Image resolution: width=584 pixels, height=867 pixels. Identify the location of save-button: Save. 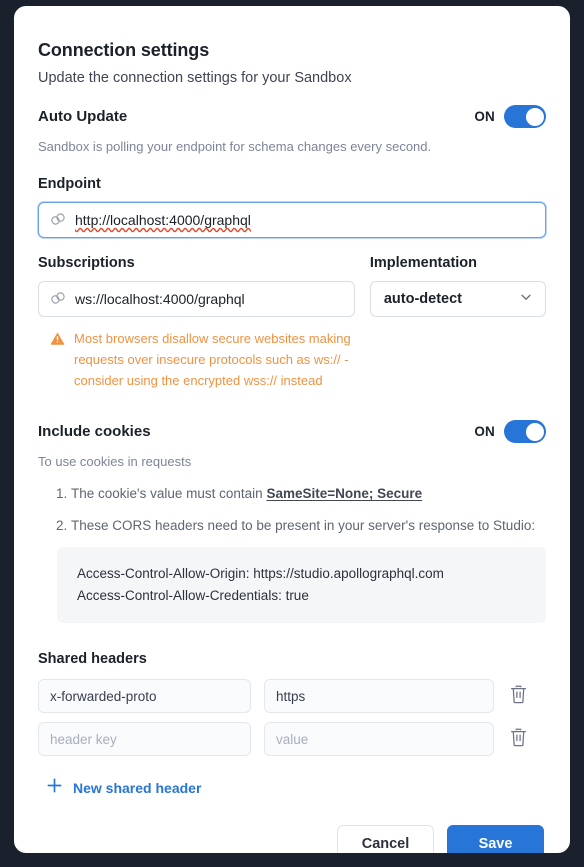
(495, 839).